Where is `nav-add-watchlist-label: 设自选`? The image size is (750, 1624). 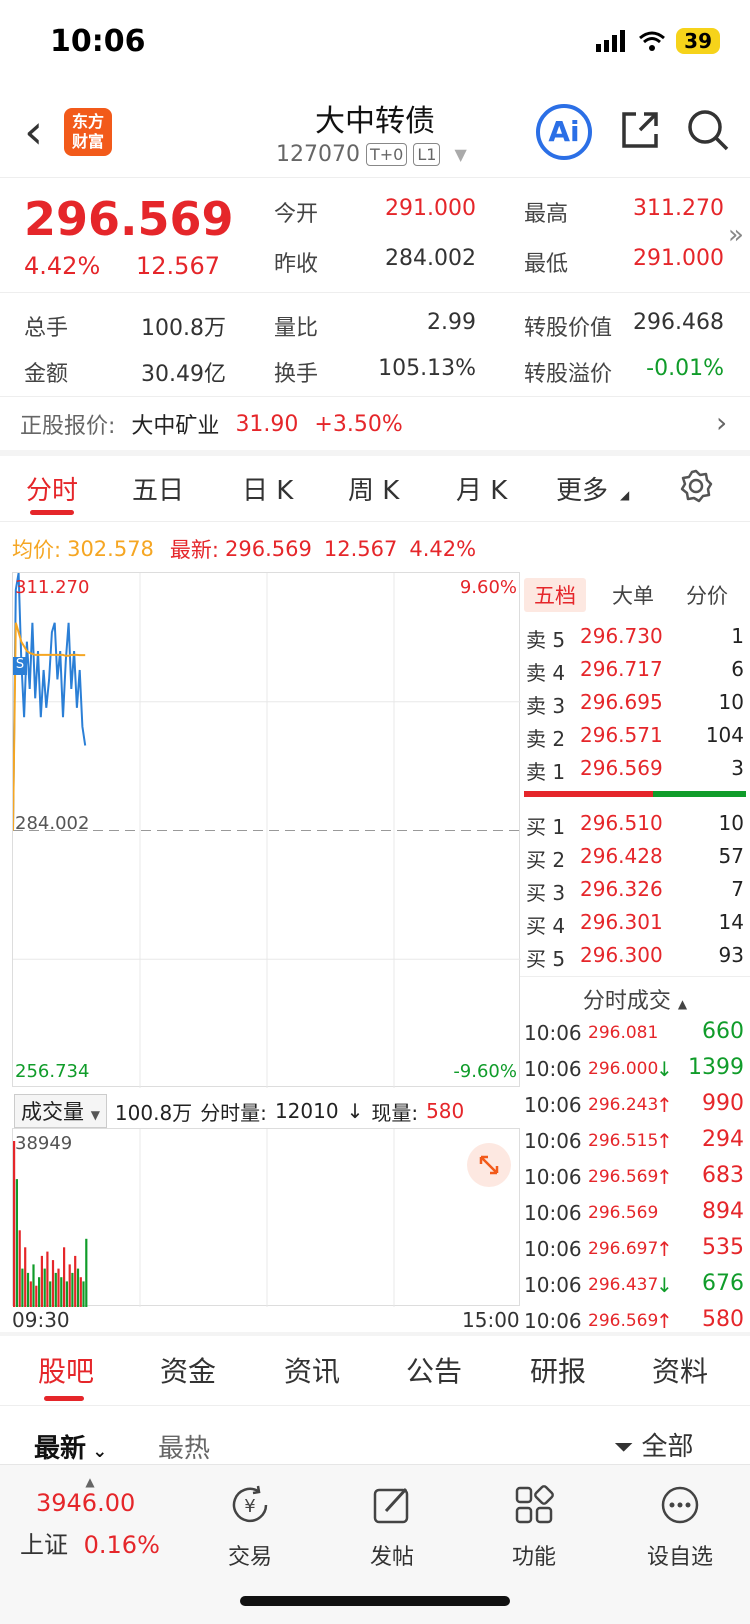 nav-add-watchlist-label: 设自选 is located at coordinates (679, 1557).